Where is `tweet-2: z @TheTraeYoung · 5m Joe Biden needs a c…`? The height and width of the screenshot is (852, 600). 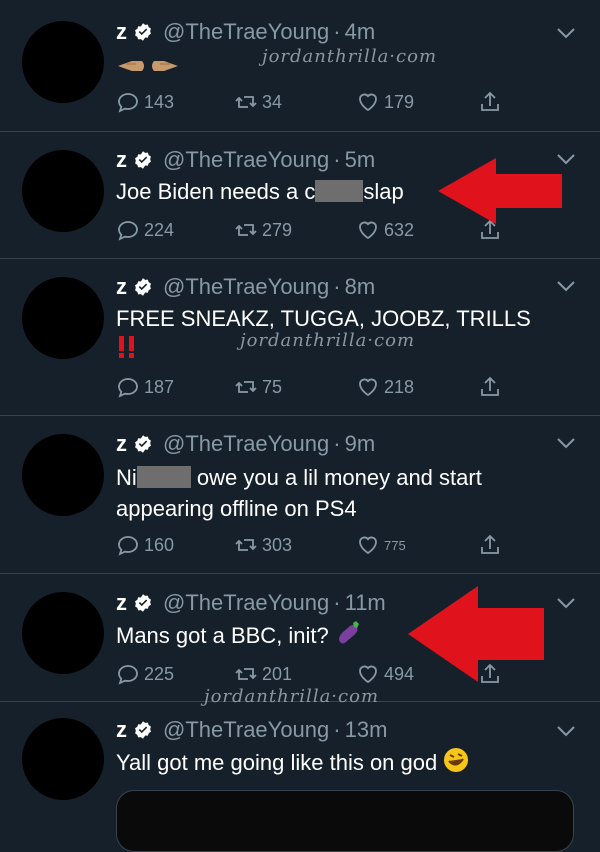
tweet-2: z @TheTraeYoung · 5m Joe Biden needs a c… is located at coordinates (300, 195).